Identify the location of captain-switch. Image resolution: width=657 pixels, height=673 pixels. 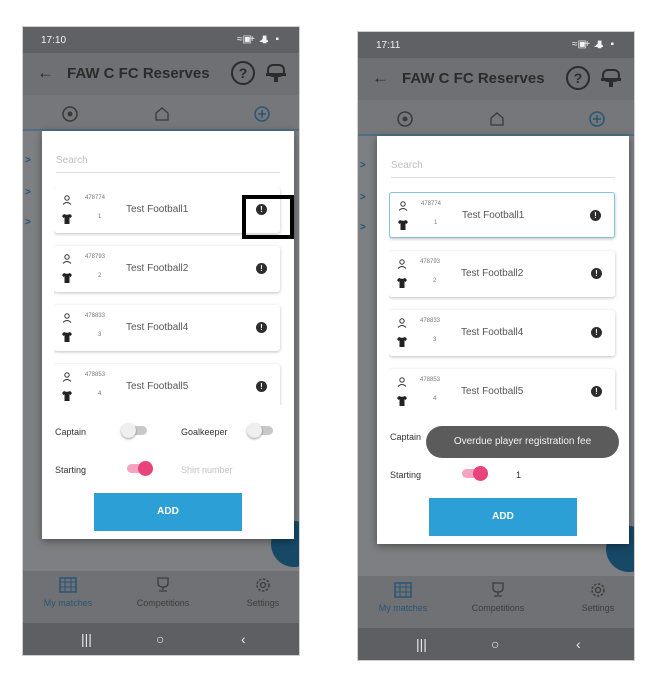
(135, 430).